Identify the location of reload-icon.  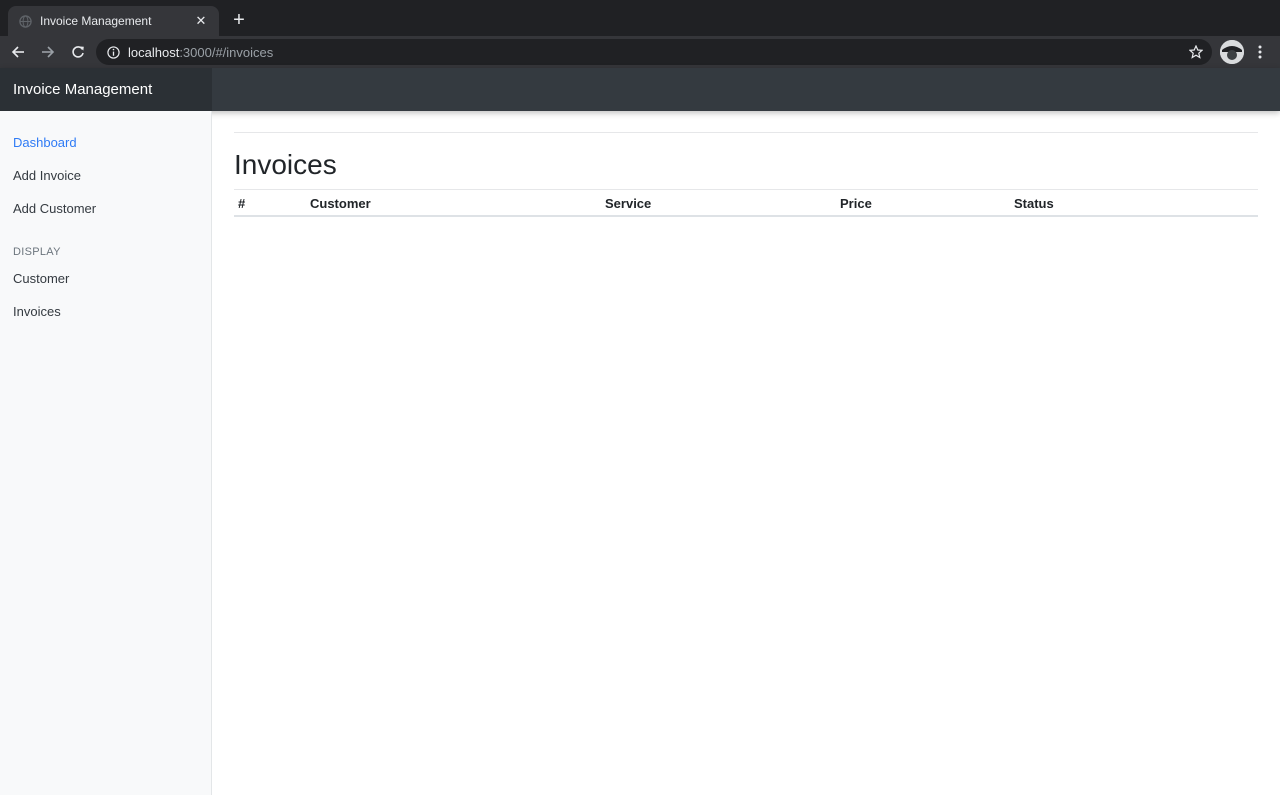
(78, 52).